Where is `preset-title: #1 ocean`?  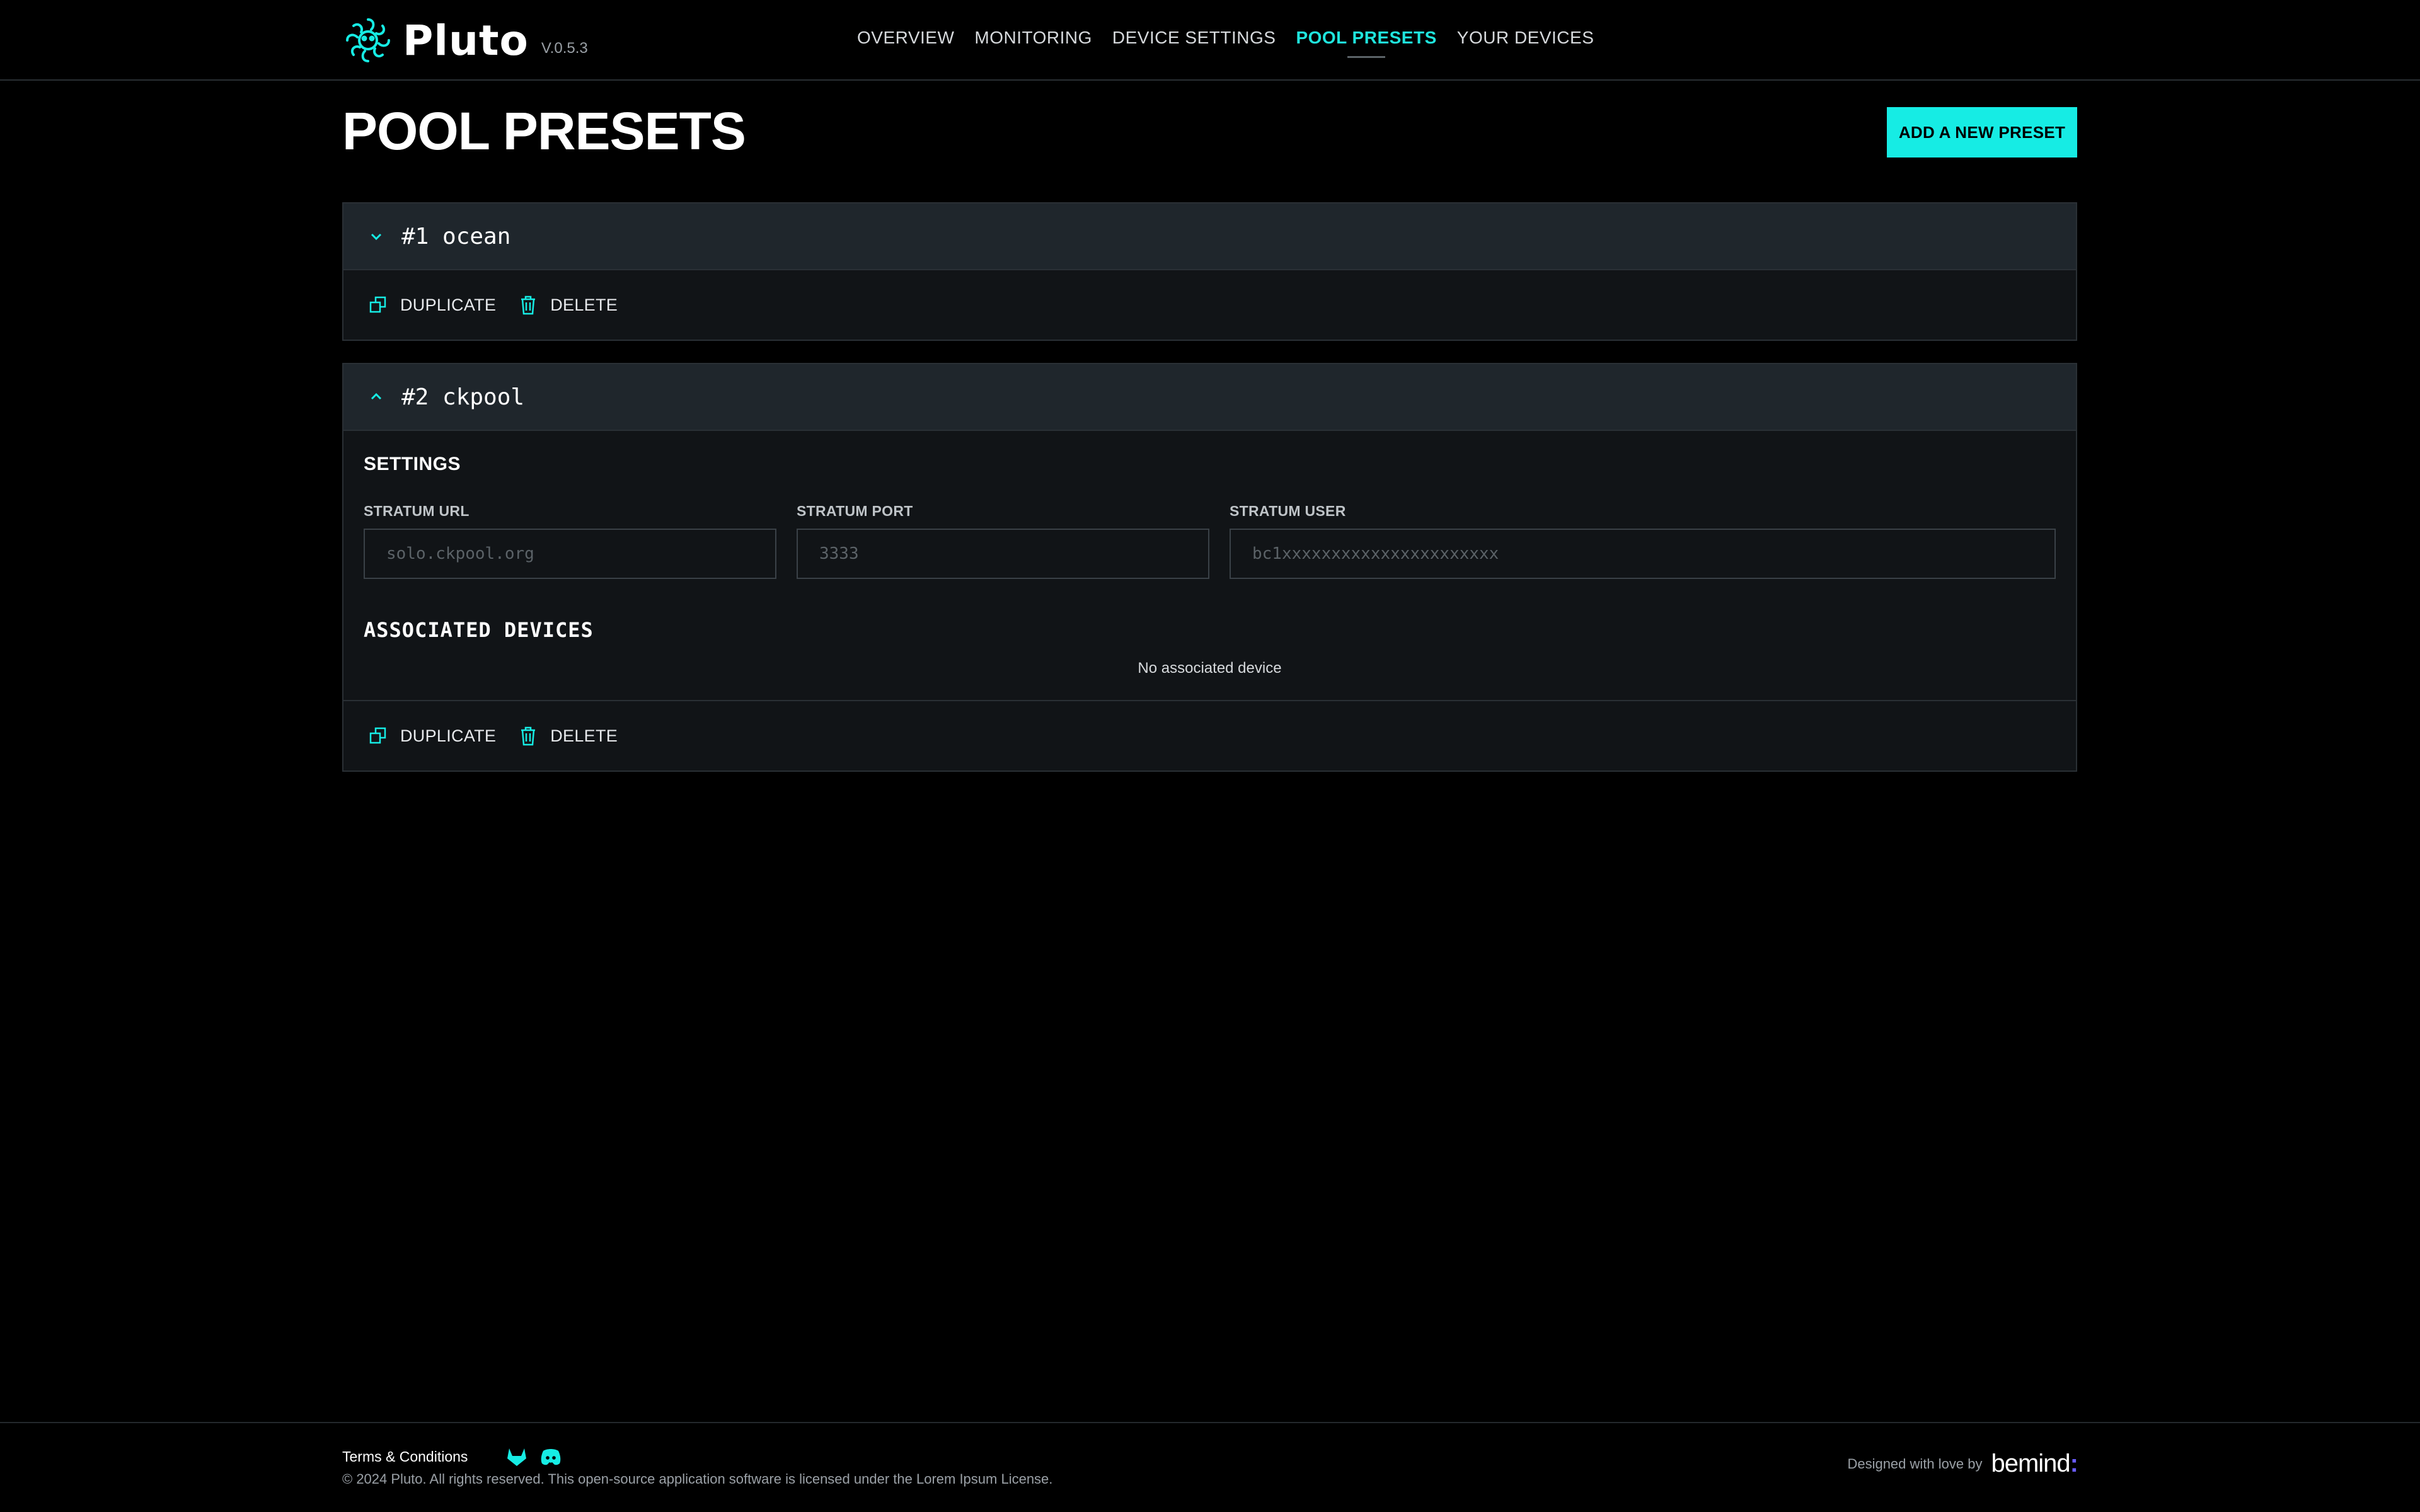
preset-title: #1 ocean is located at coordinates (456, 236).